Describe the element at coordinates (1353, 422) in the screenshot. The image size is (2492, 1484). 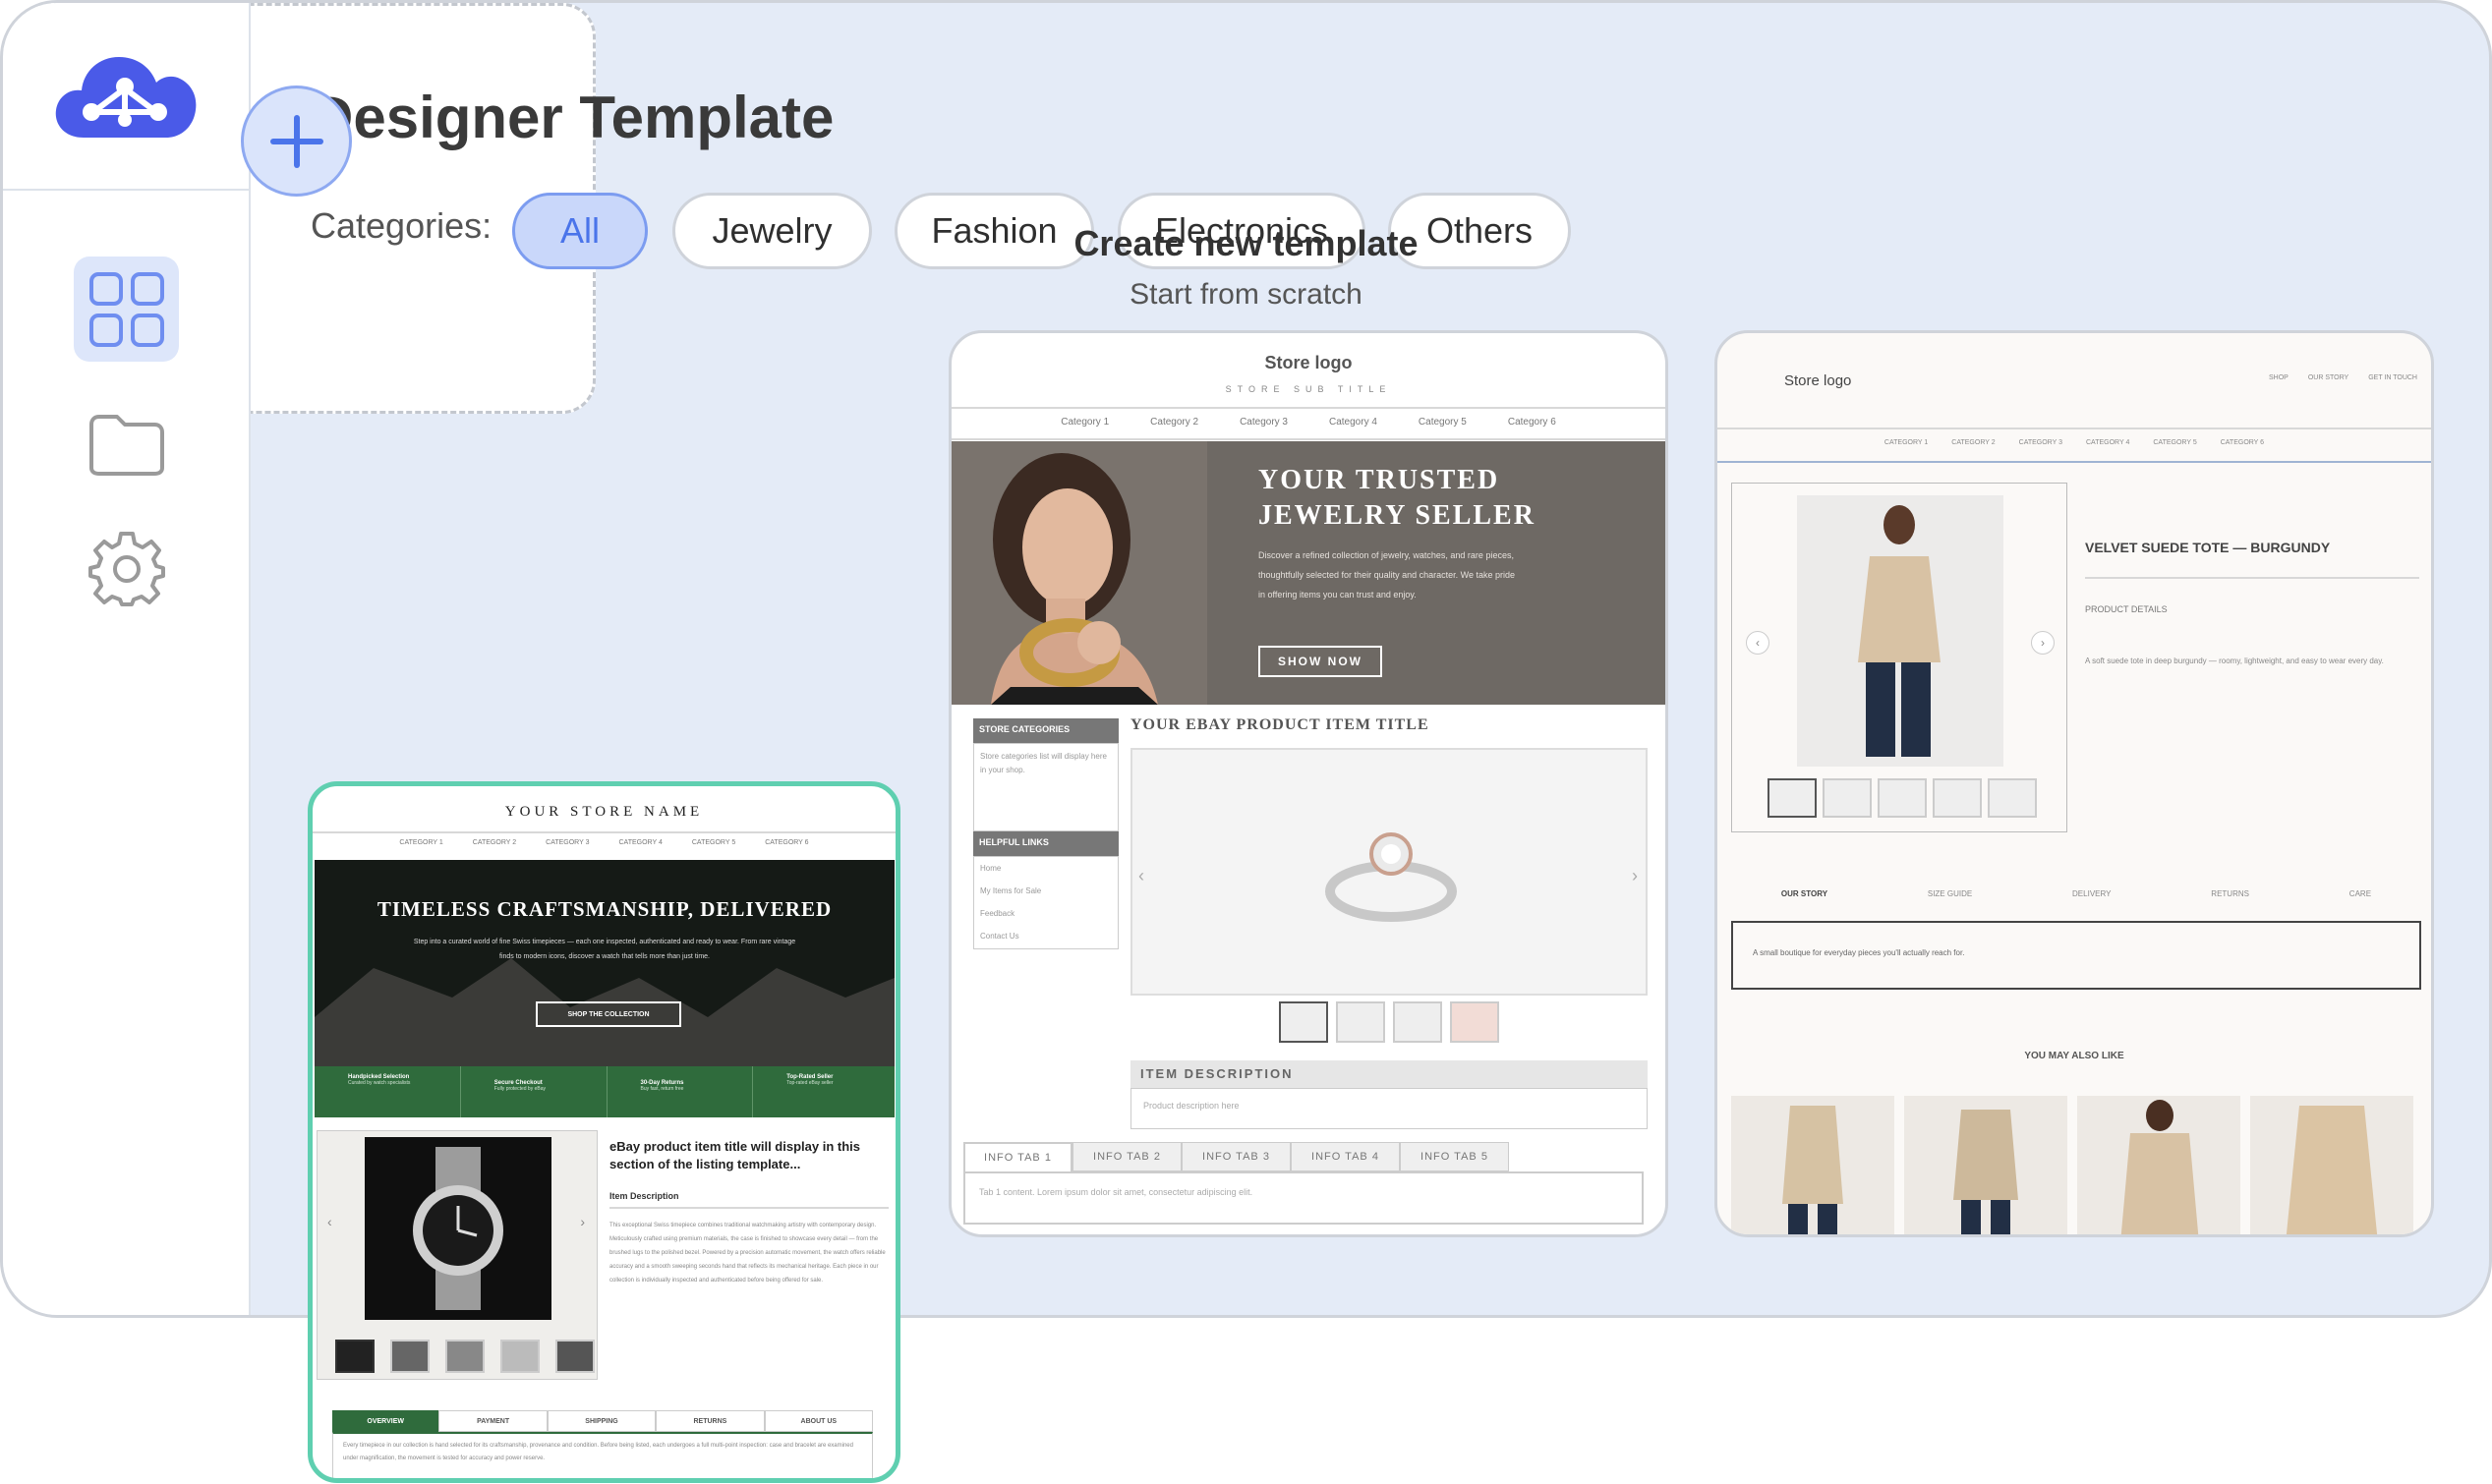
I see `nav-item: Category 4` at that location.